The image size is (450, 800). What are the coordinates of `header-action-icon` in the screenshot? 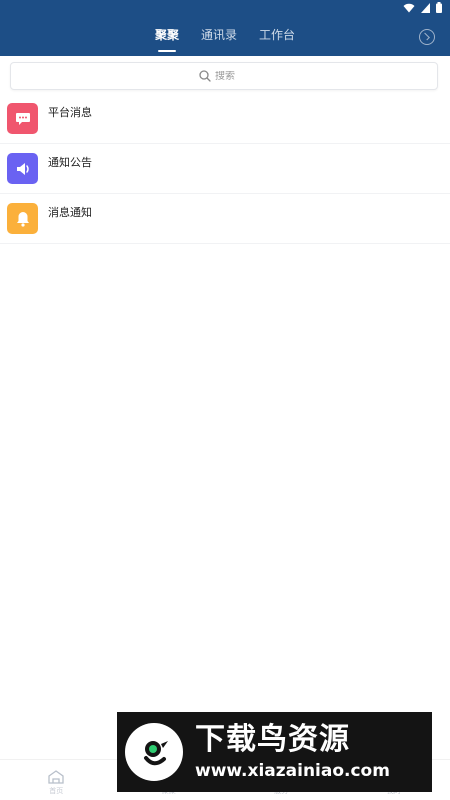 It's located at (427, 37).